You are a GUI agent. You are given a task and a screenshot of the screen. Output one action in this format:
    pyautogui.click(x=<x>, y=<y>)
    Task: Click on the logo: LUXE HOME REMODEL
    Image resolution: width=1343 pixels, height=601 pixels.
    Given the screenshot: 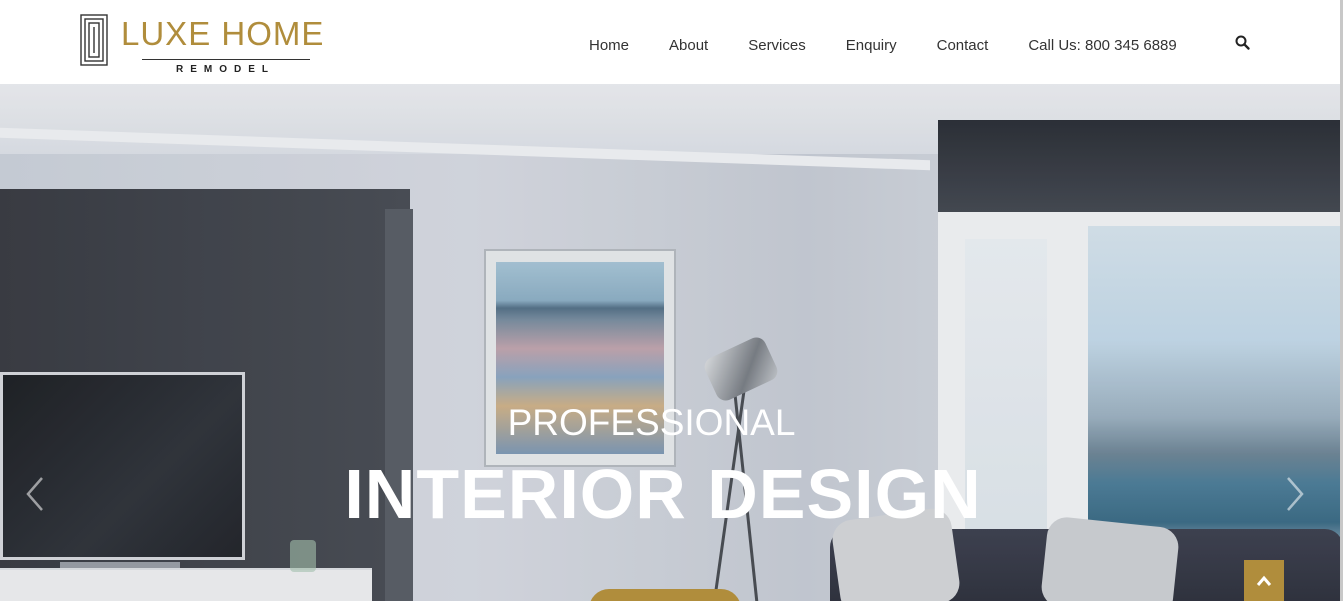 What is the action you would take?
    pyautogui.click(x=210, y=45)
    